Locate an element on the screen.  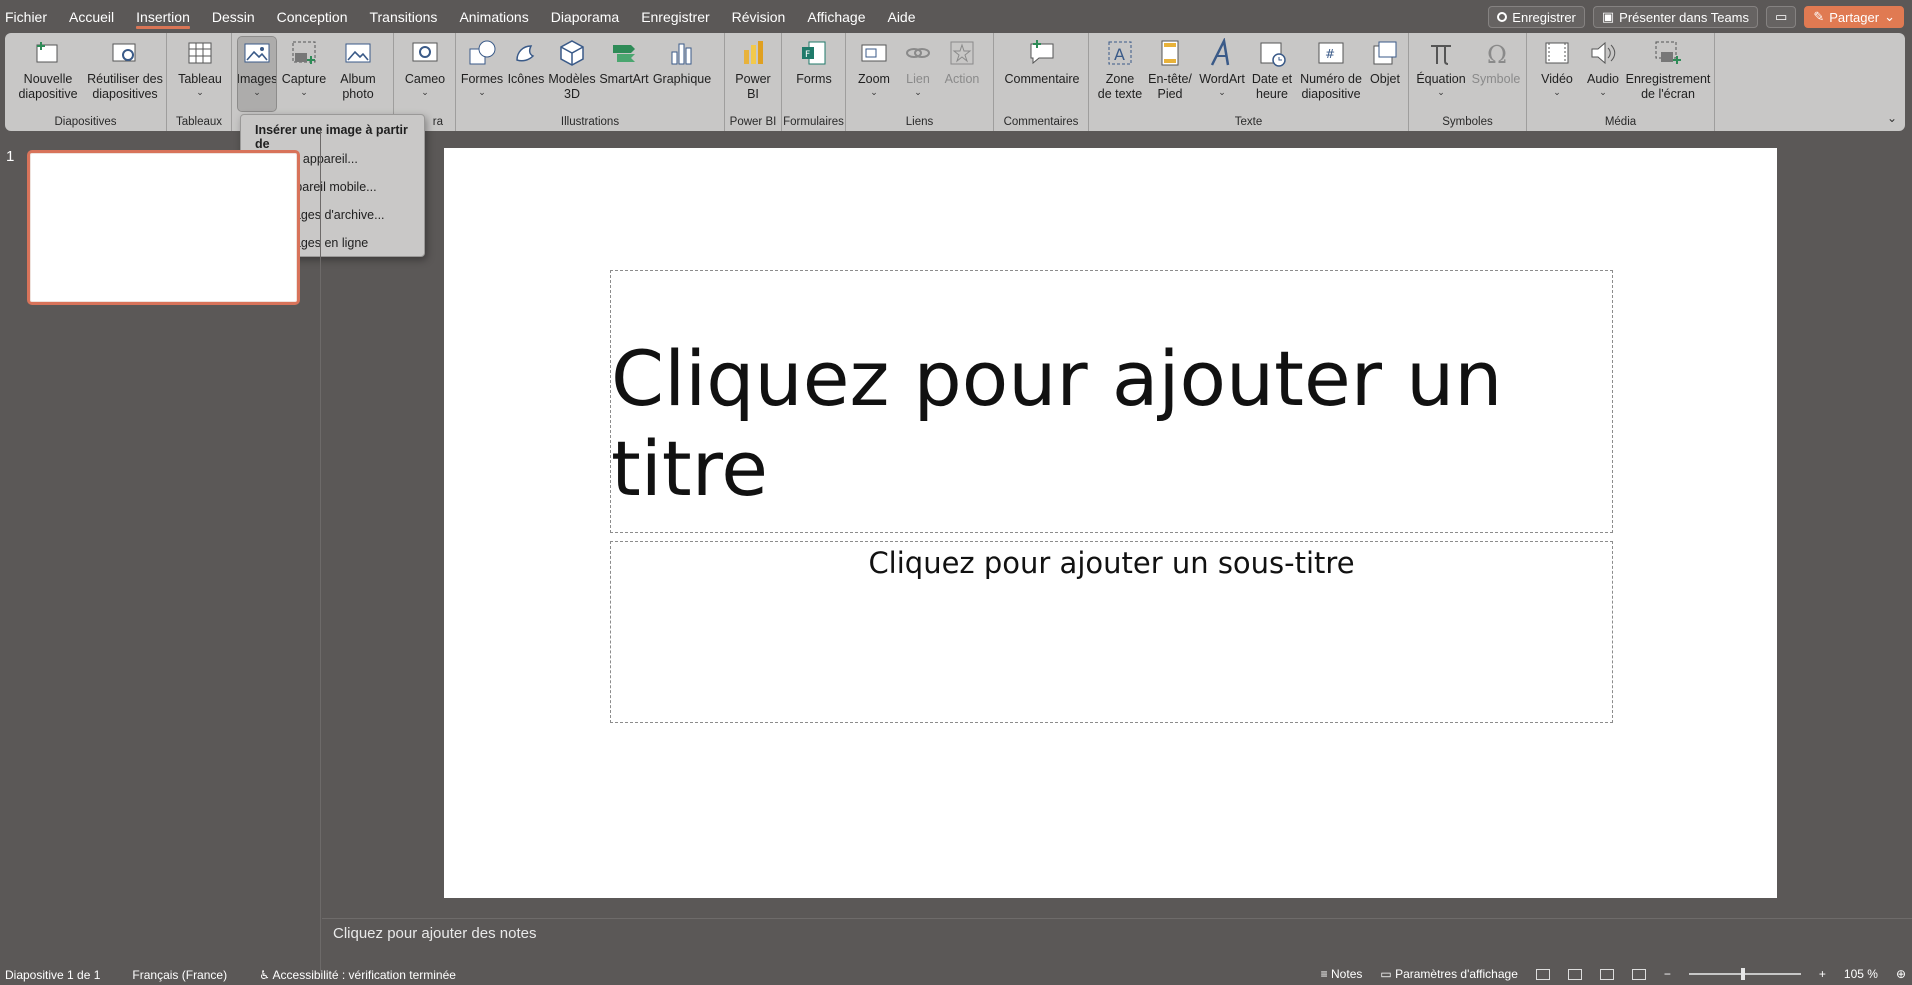
action-button: Action is located at coordinates (962, 62).